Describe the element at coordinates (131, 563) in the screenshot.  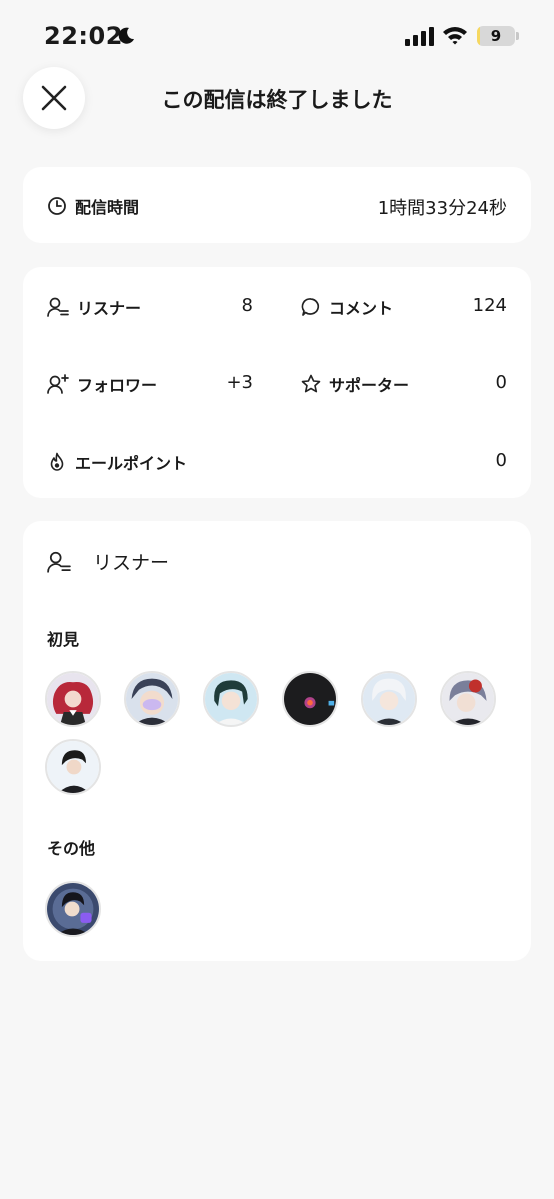
I see `listeners-section-label: リスナー` at that location.